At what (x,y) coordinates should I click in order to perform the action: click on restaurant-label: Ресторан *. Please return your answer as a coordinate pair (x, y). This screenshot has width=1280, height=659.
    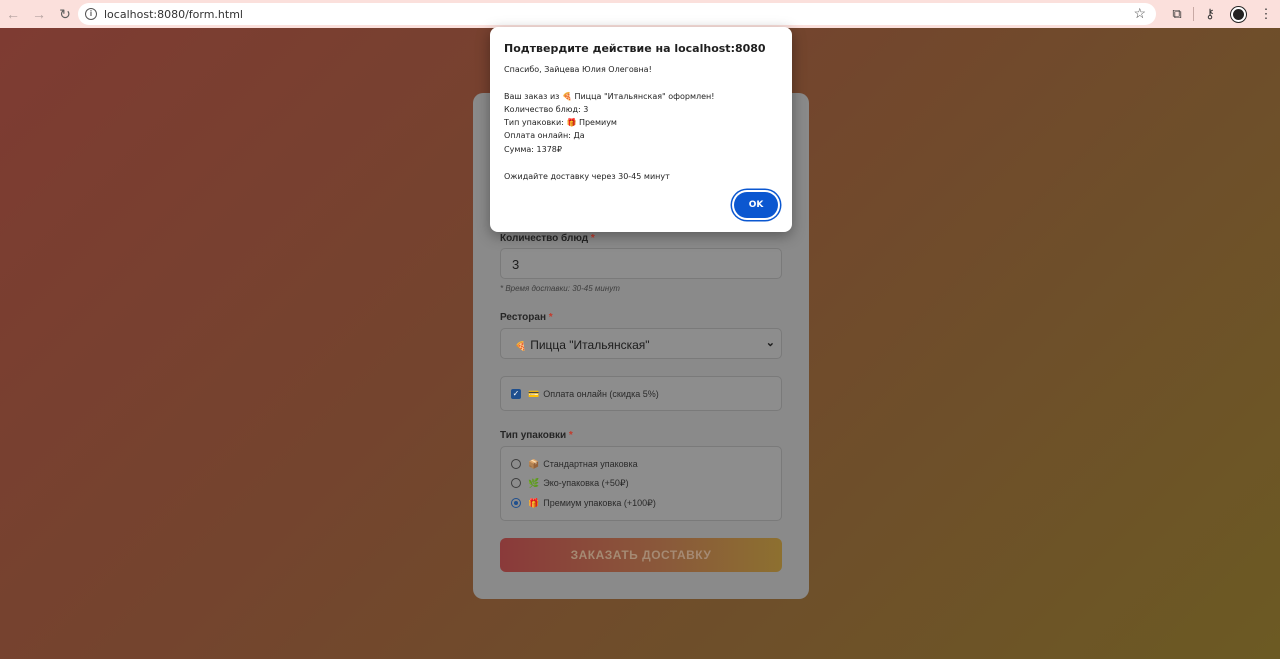
    Looking at the image, I should click on (526, 317).